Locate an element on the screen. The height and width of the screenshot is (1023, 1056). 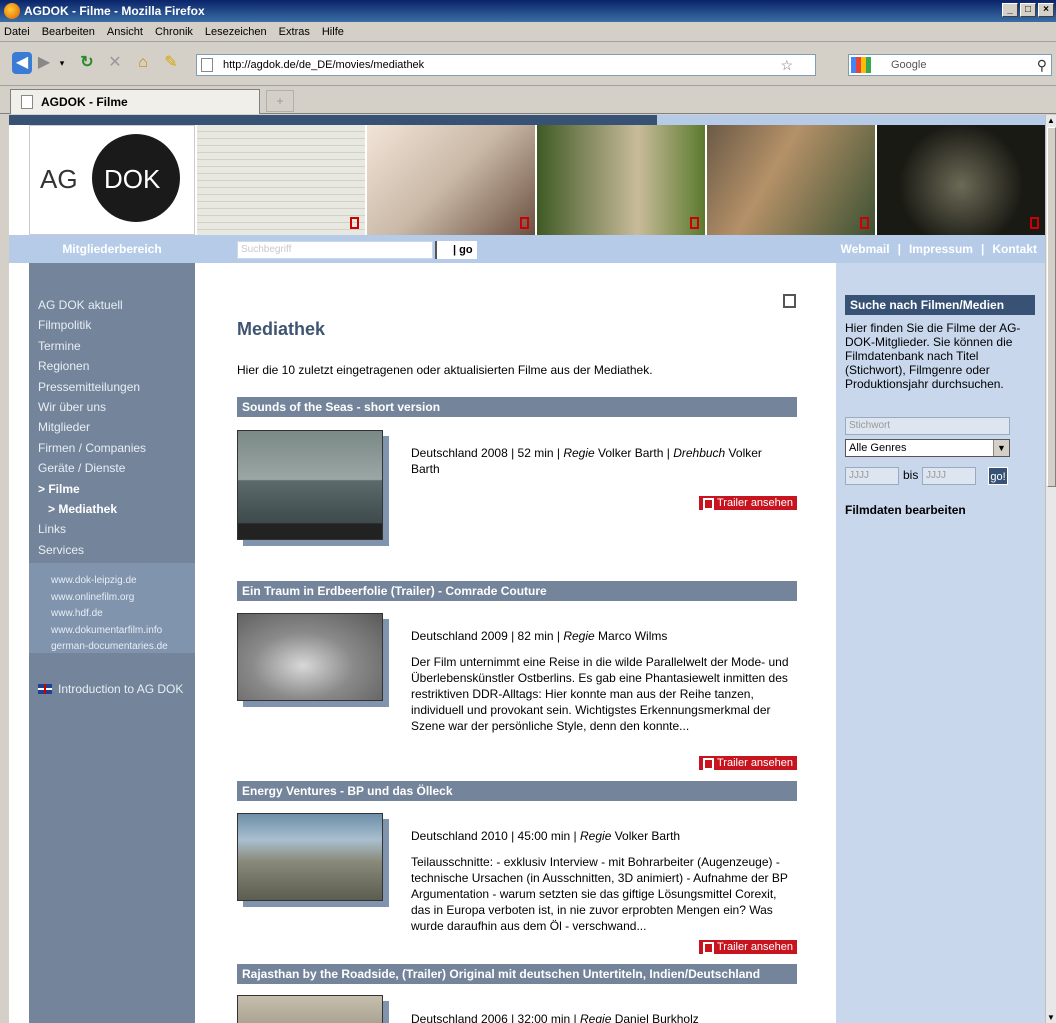
home-icon: ⌂ is located at coordinates (143, 63).